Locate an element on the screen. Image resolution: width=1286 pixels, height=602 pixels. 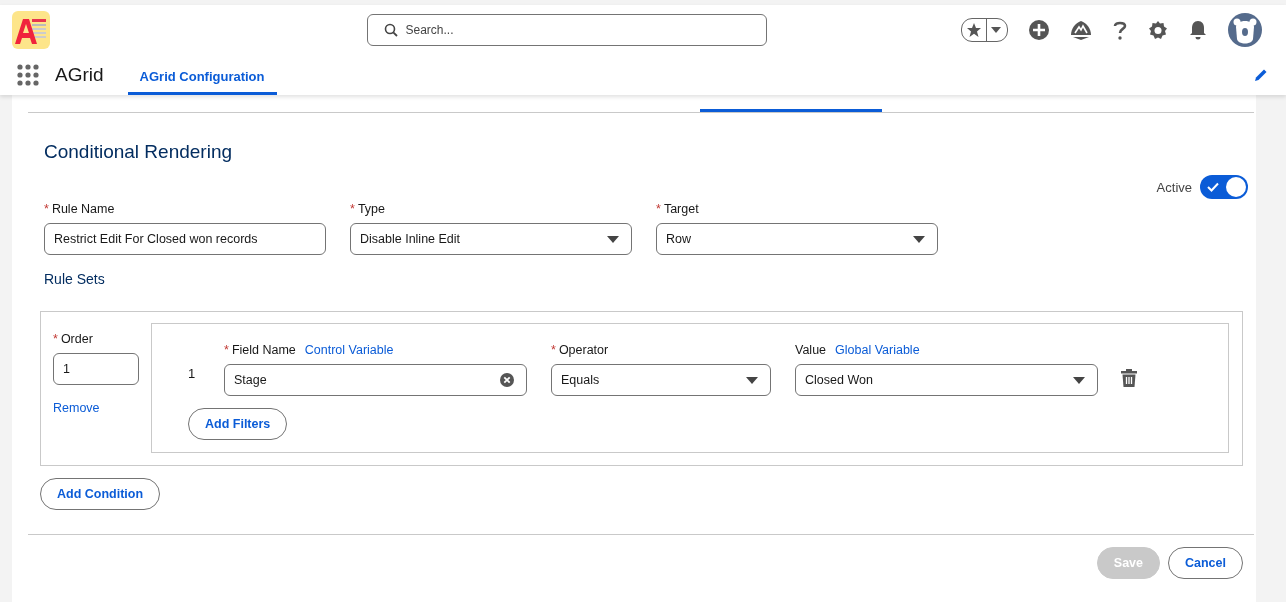
add-filters-button: Add Filters is located at coordinates (238, 424).